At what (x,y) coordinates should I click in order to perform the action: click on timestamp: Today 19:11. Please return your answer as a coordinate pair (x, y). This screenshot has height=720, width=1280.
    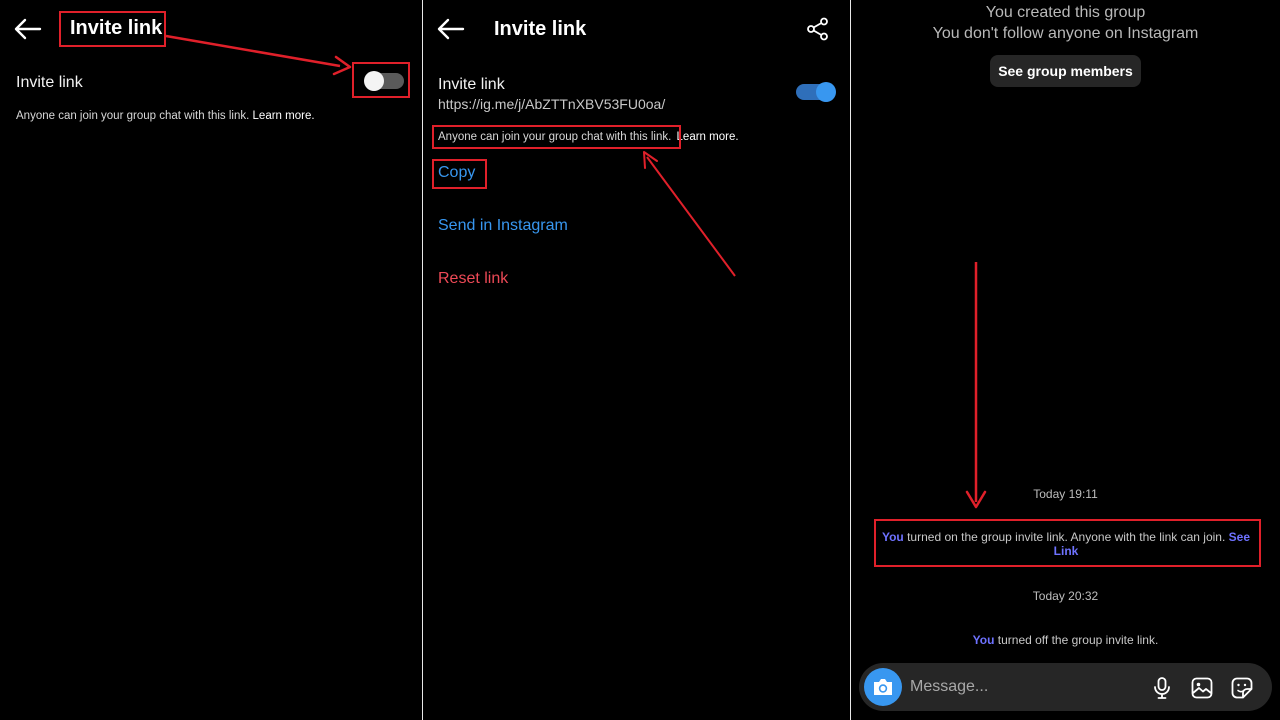
    Looking at the image, I should click on (1065, 494).